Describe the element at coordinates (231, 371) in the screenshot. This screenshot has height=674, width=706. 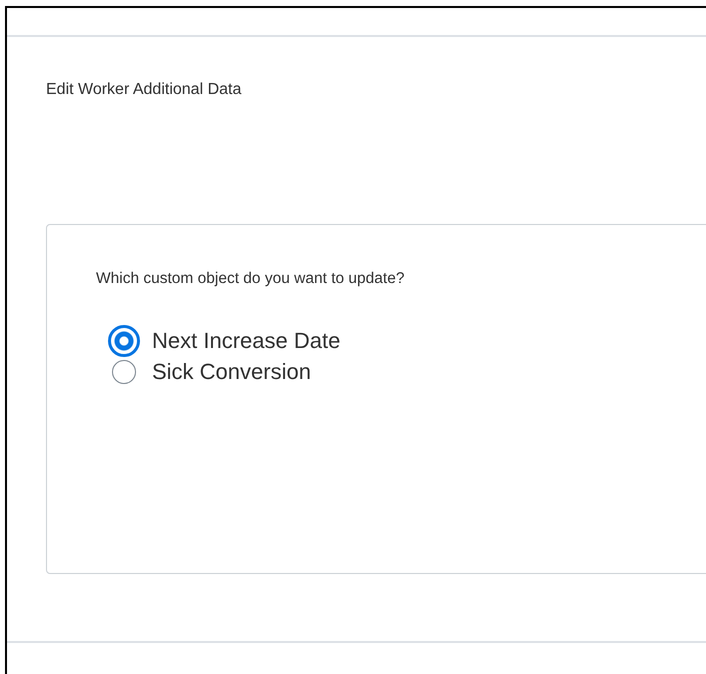
I see `option-label: Sick Conversion` at that location.